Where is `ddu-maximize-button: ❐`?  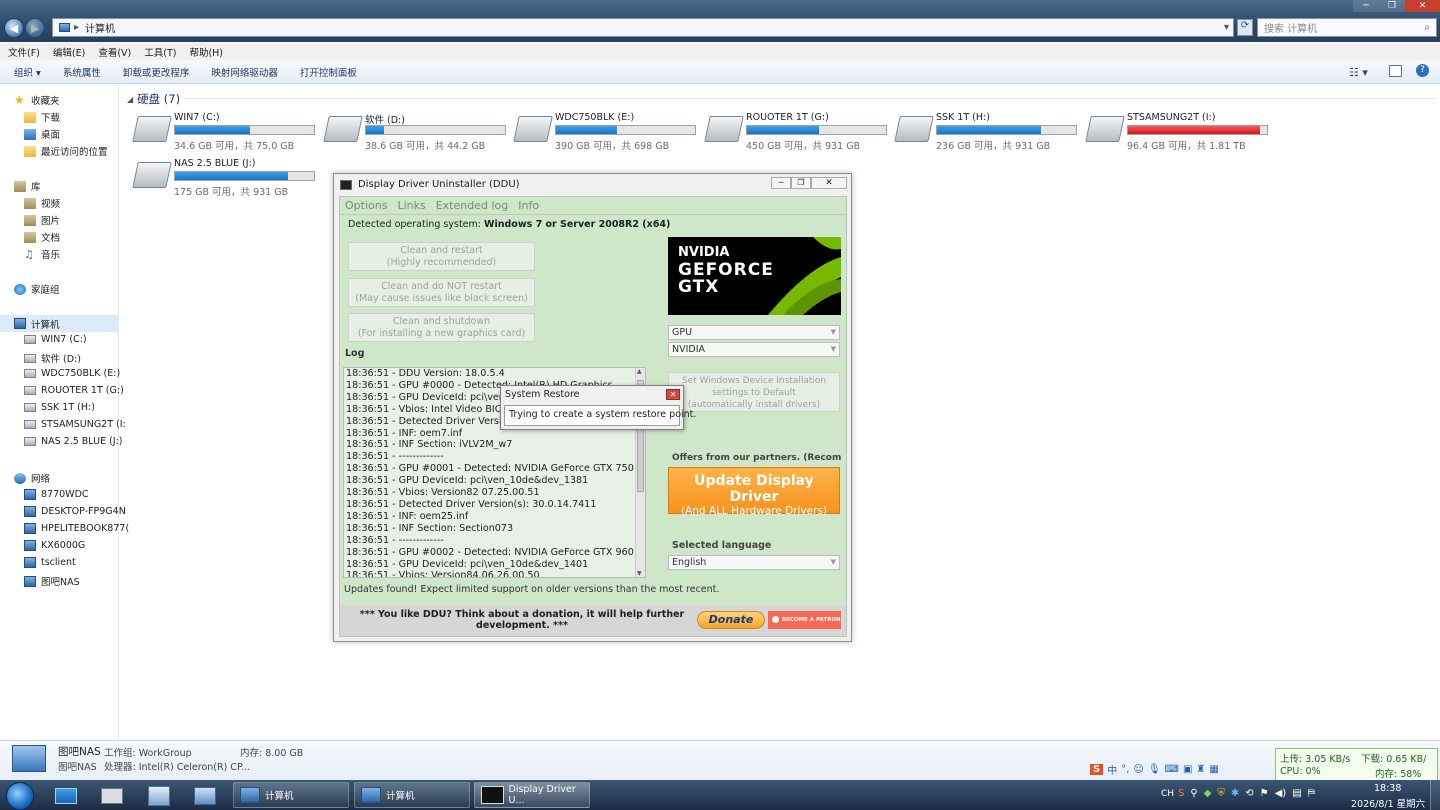 ddu-maximize-button: ❐ is located at coordinates (801, 183).